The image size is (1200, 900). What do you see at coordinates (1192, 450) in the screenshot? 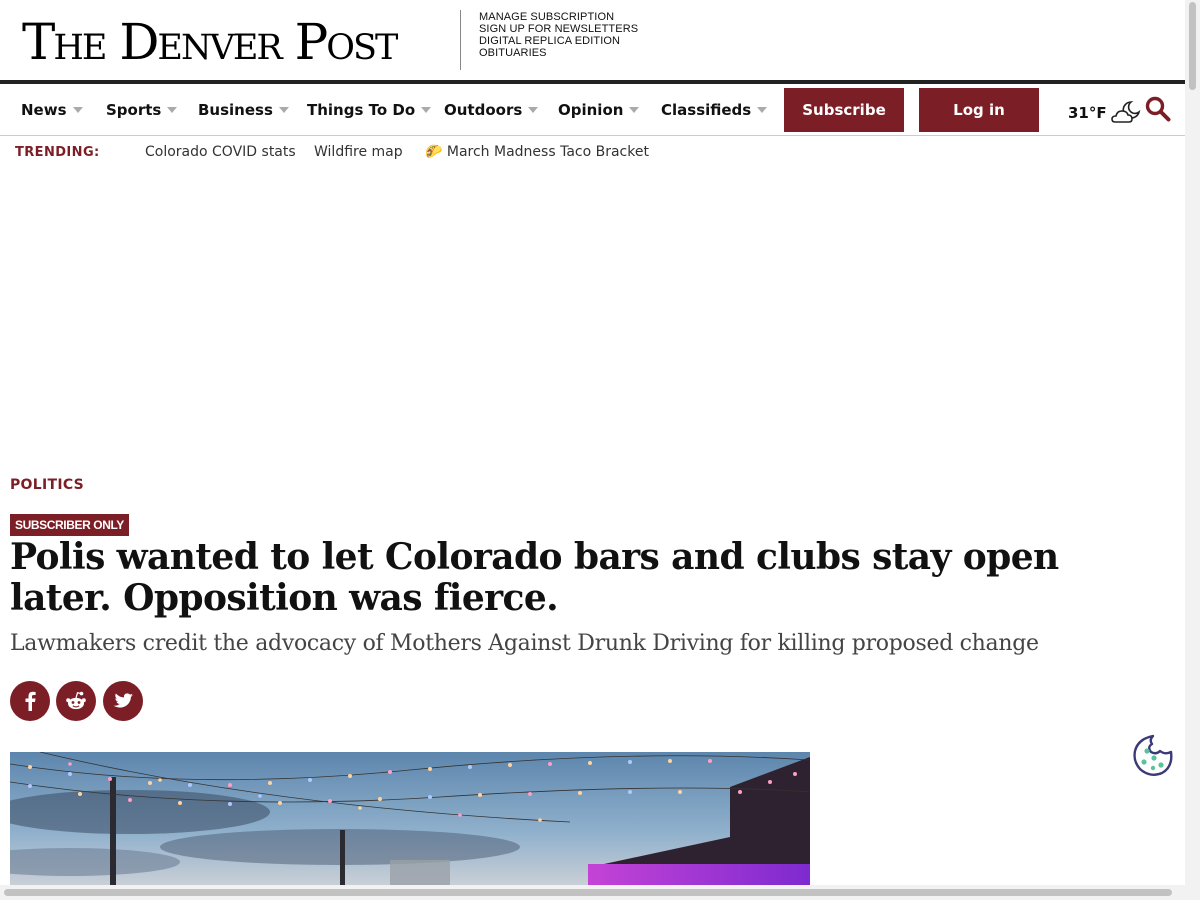
I see `vertical-scrollbar` at bounding box center [1192, 450].